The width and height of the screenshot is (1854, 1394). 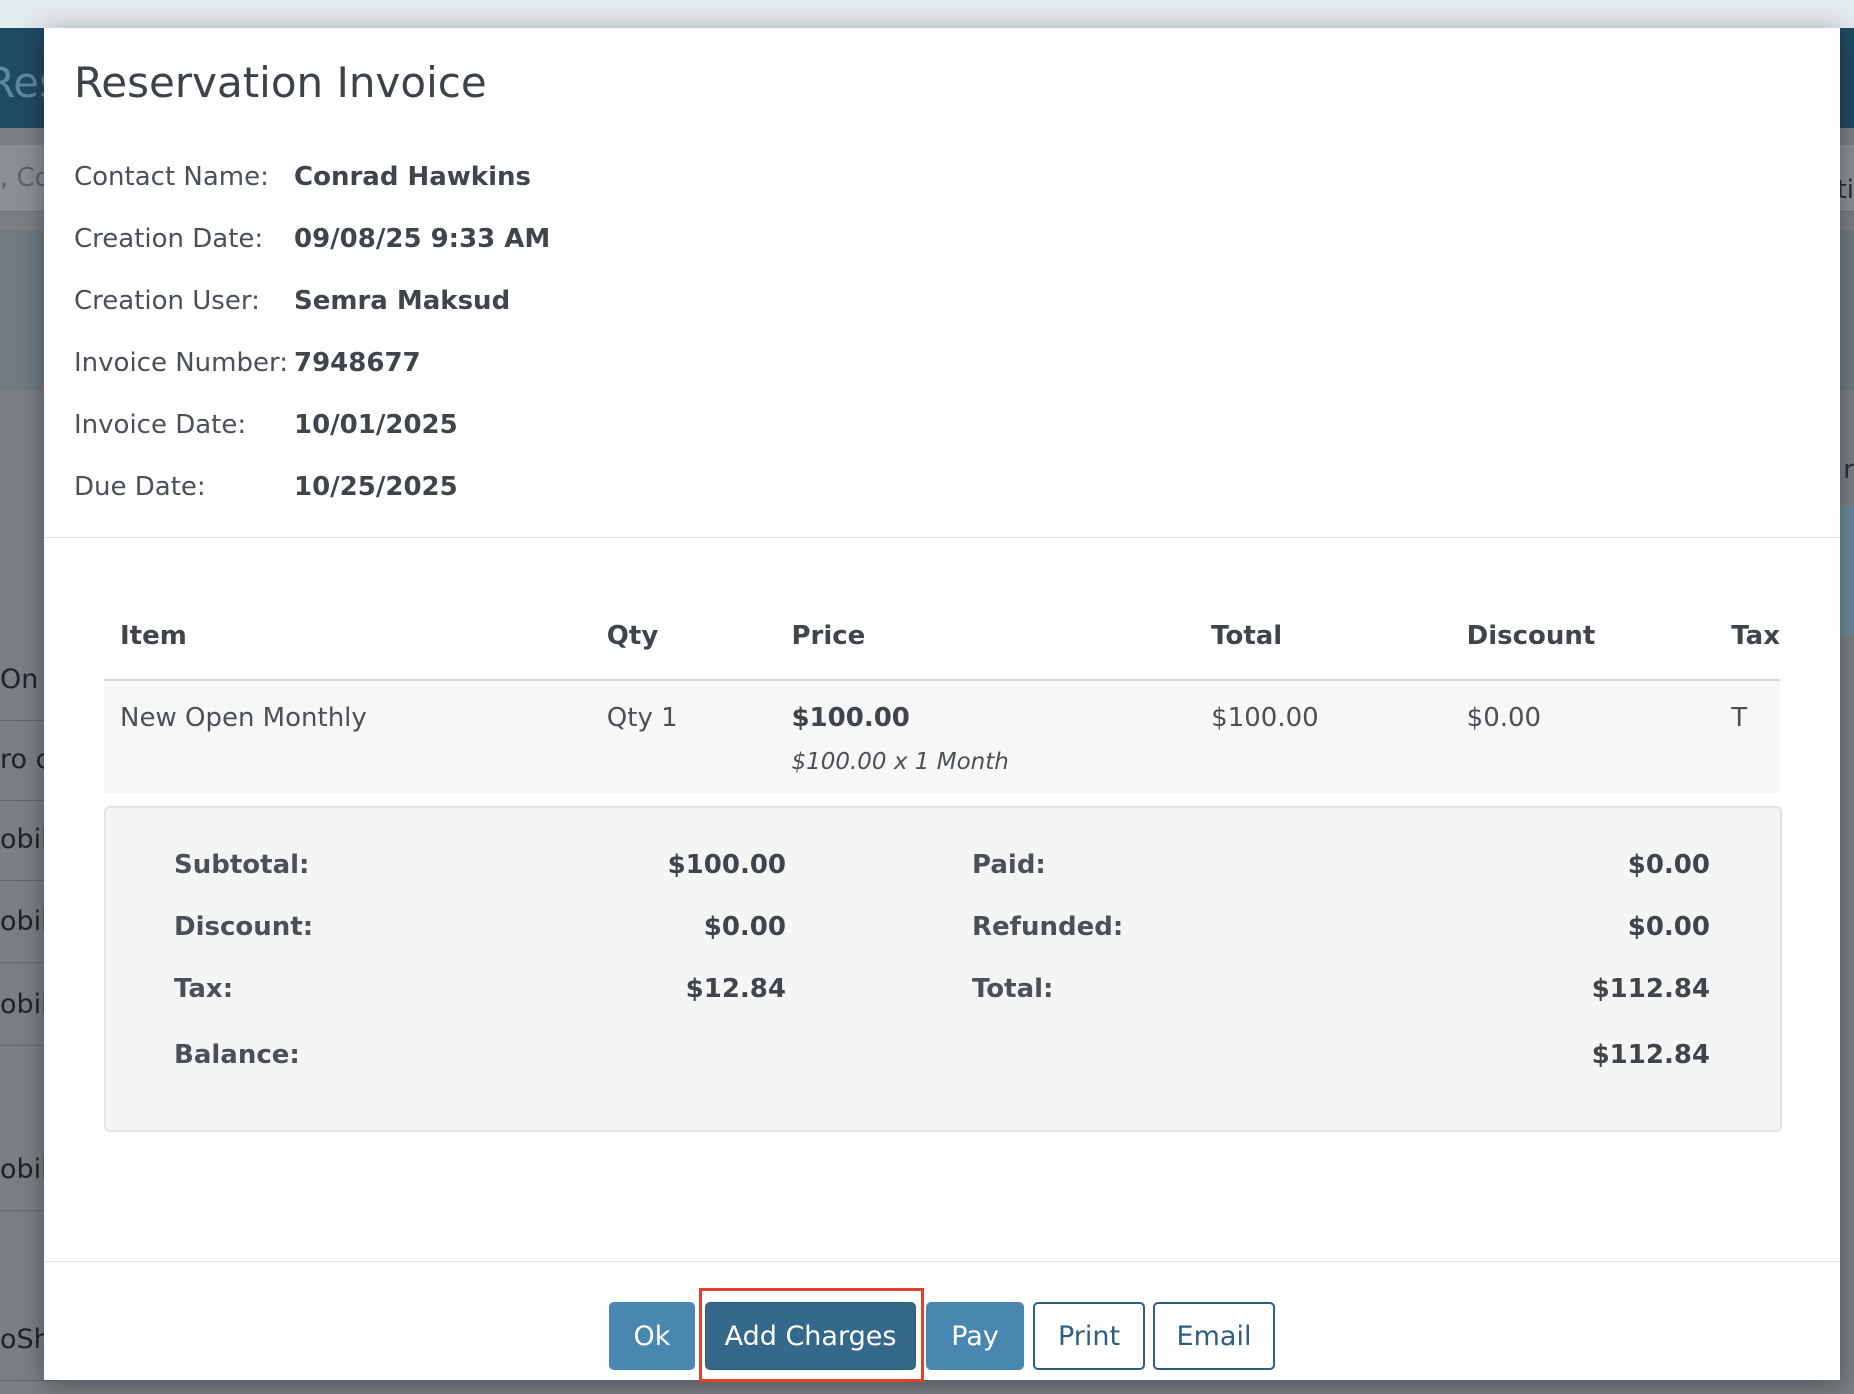 What do you see at coordinates (242, 865) in the screenshot?
I see `subtotal-label: Subtotal:` at bounding box center [242, 865].